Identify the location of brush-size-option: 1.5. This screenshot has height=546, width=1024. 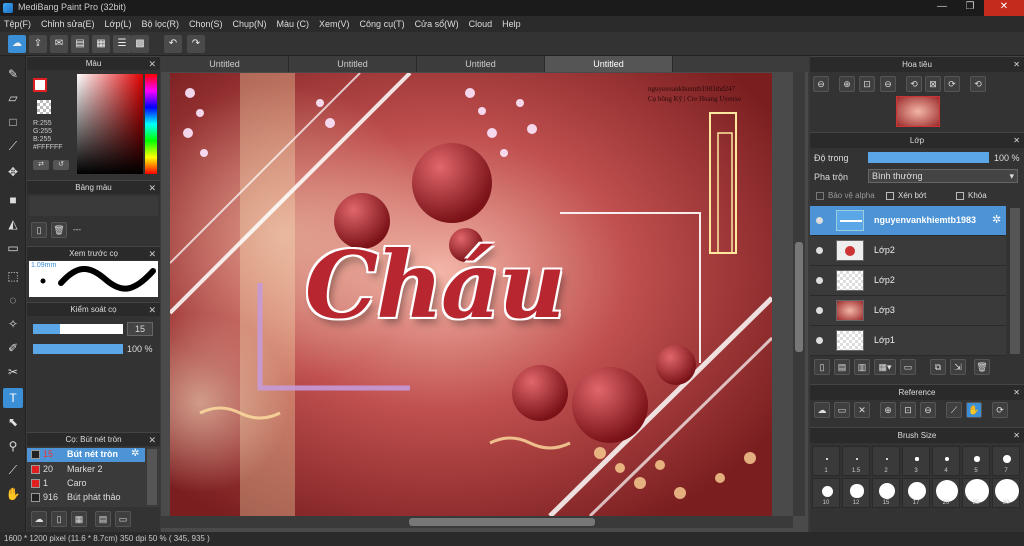
(856, 461).